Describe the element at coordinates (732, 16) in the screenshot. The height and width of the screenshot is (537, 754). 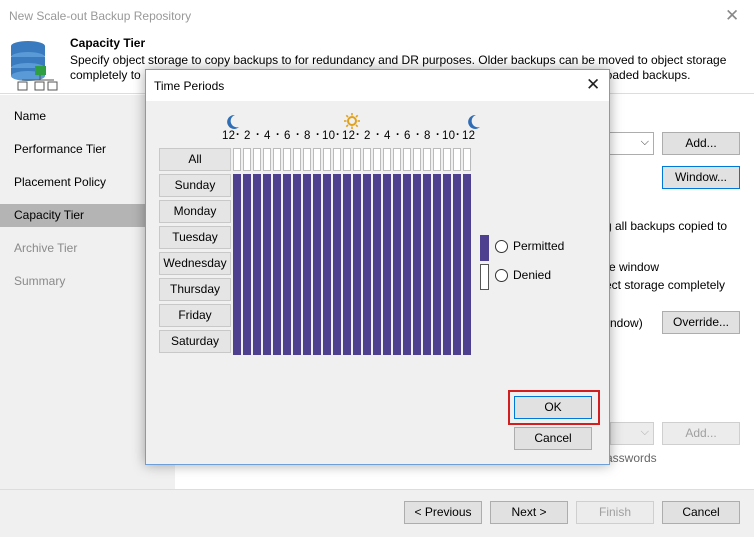
I see `wizard-close-icon: ✕` at that location.